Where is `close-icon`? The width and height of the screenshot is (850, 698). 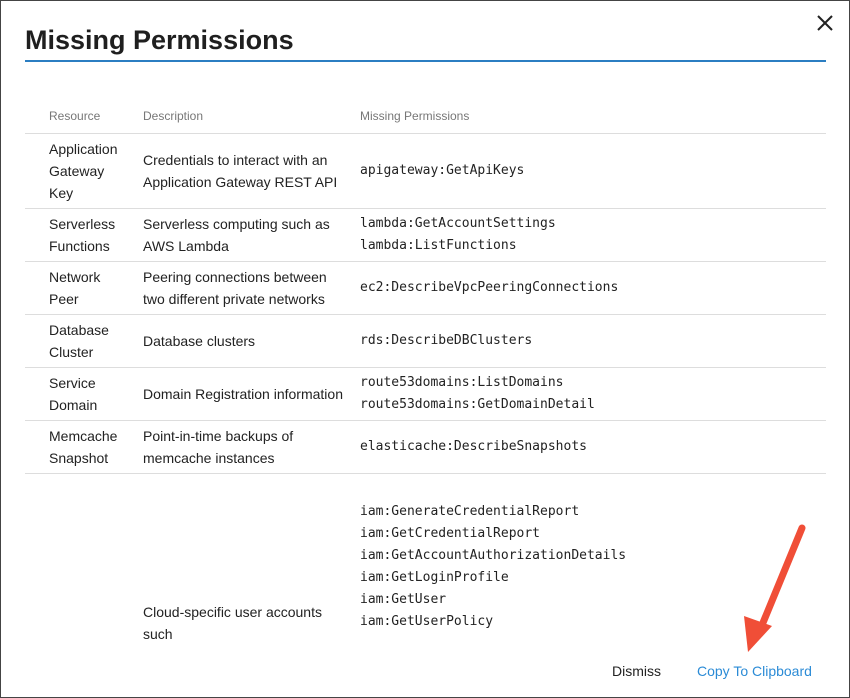 close-icon is located at coordinates (825, 23).